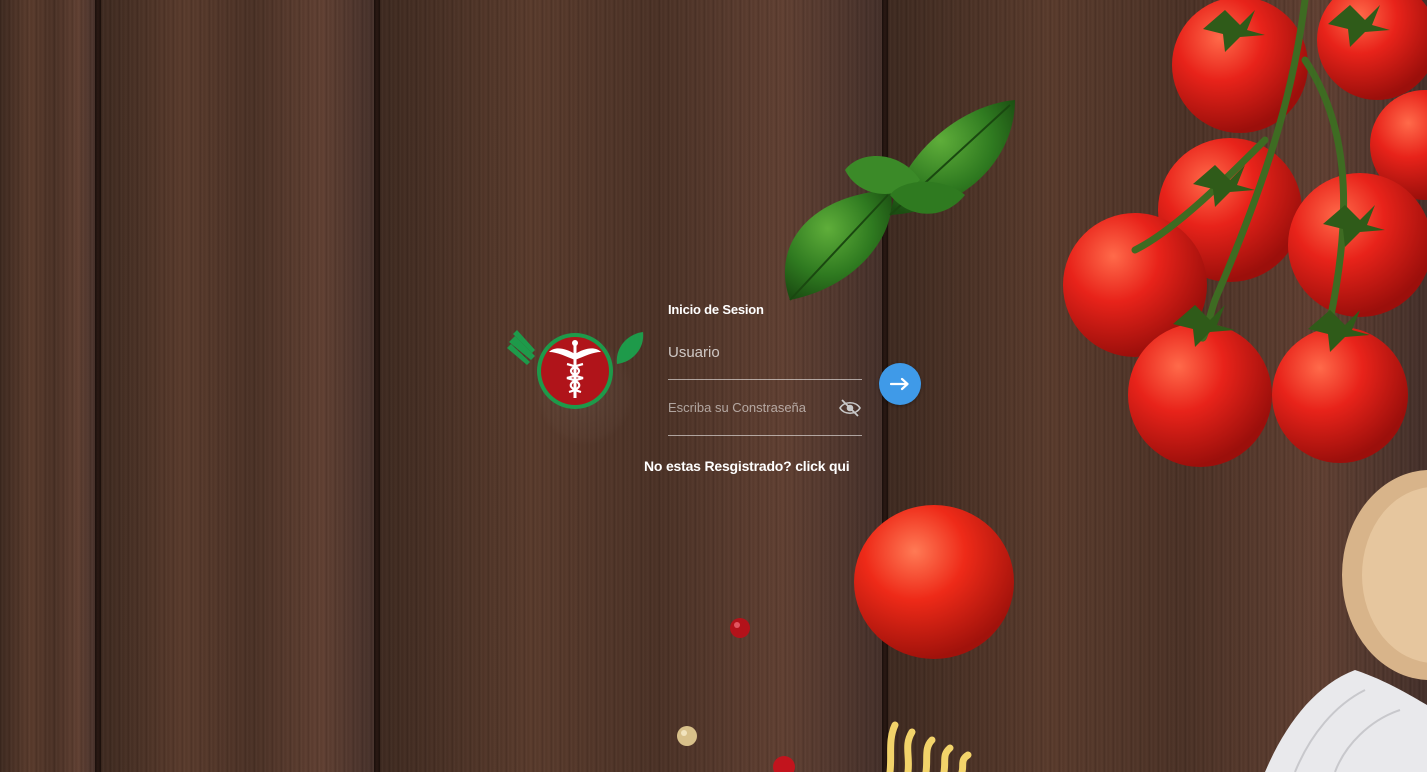 This screenshot has width=1427, height=772. Describe the element at coordinates (929, 746) in the screenshot. I see `pasta-image` at that location.